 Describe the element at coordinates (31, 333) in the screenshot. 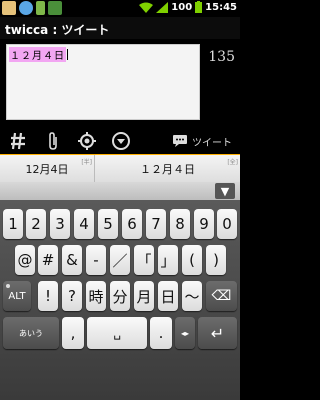

I see `kana-mode-key: あいう` at that location.